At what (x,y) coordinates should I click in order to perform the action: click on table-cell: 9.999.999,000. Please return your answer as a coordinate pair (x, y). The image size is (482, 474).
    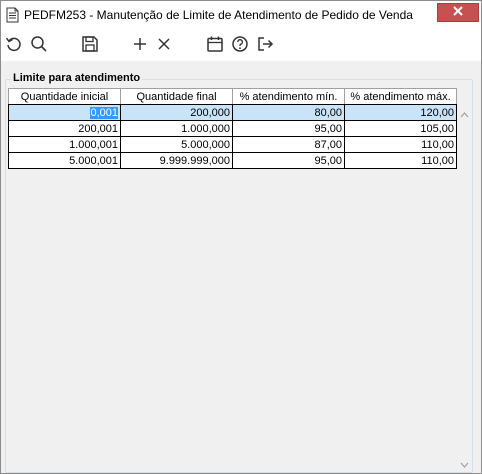
    Looking at the image, I should click on (176, 160).